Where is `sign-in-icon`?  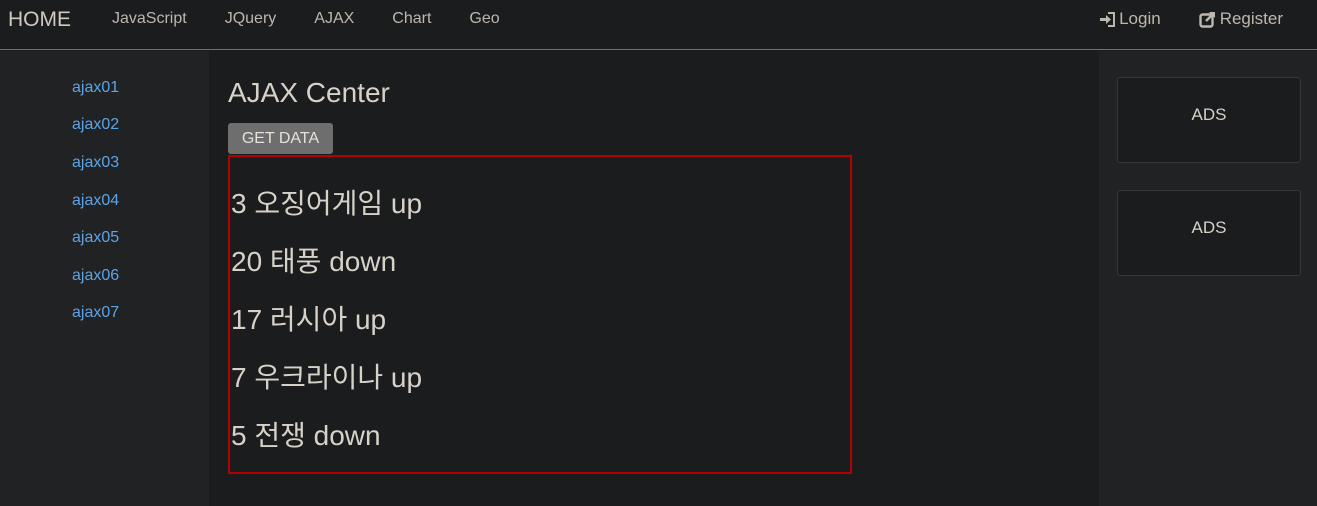
sign-in-icon is located at coordinates (1107, 19).